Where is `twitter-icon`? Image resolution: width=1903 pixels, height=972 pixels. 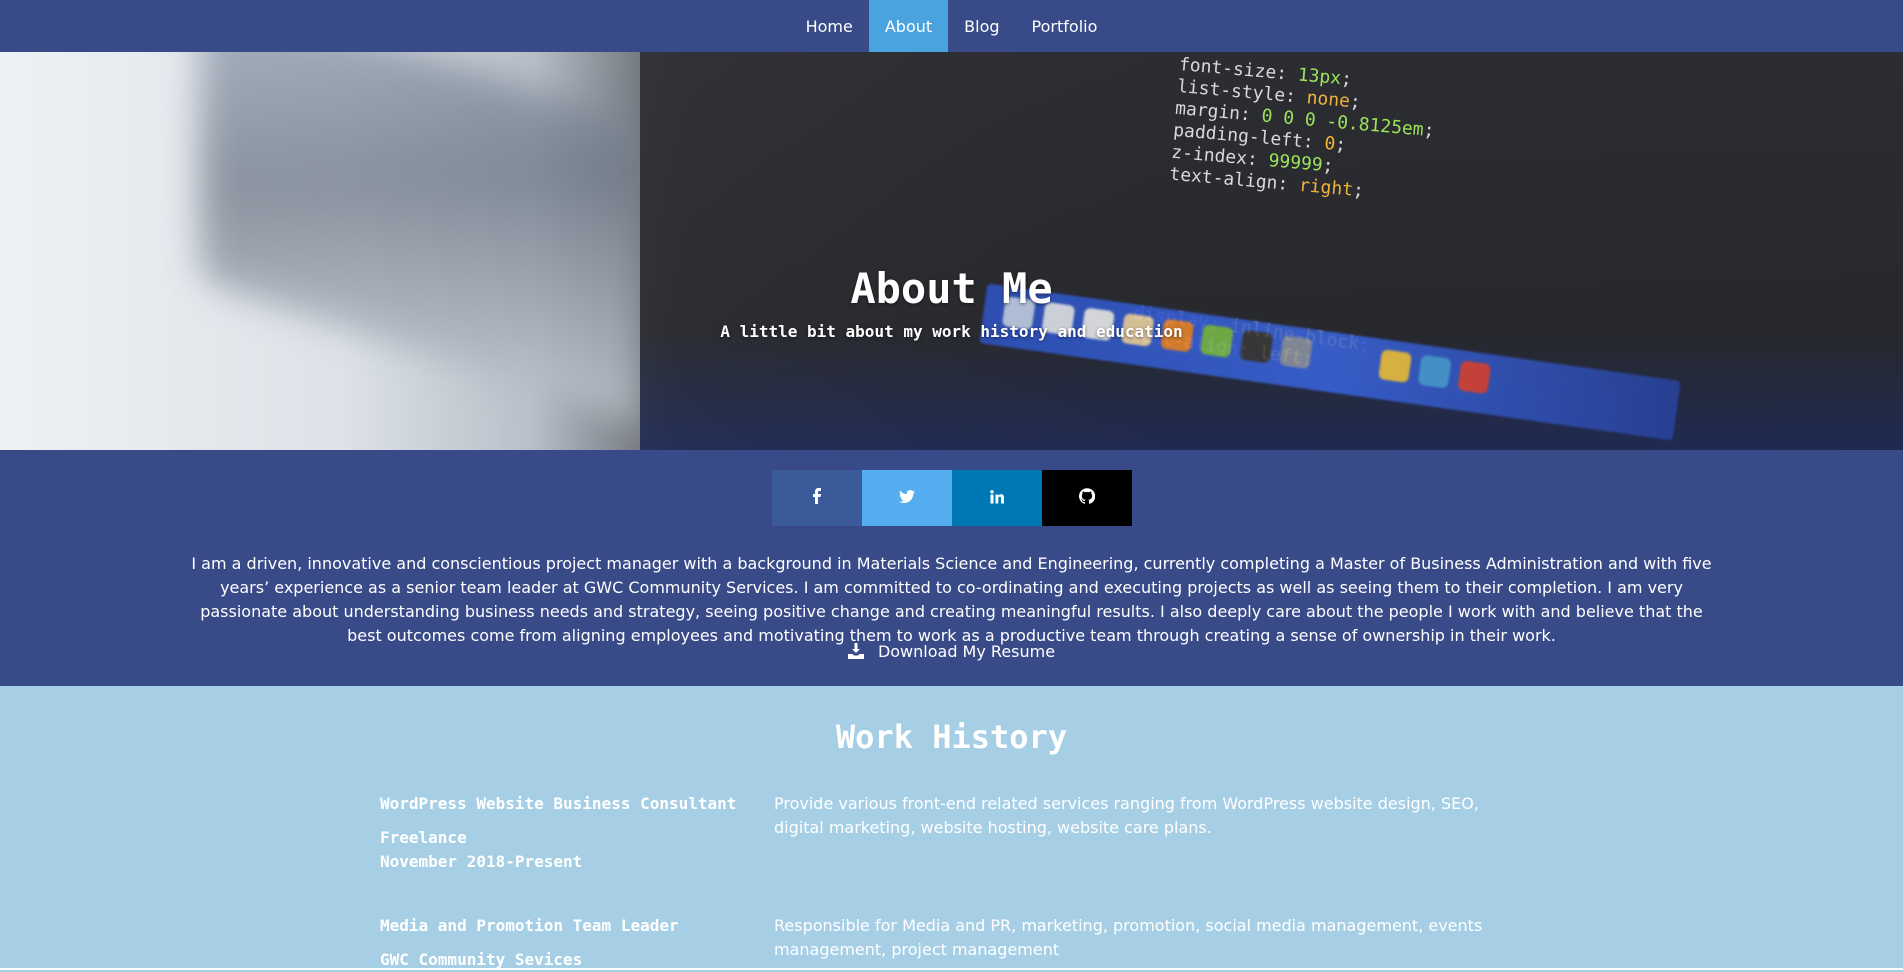
twitter-icon is located at coordinates (907, 498).